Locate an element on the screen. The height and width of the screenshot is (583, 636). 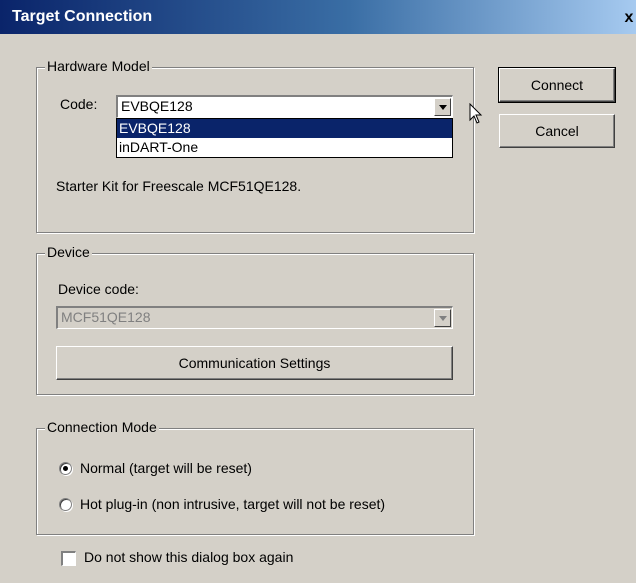
device-code-select: MCF51QE128 is located at coordinates (254, 317).